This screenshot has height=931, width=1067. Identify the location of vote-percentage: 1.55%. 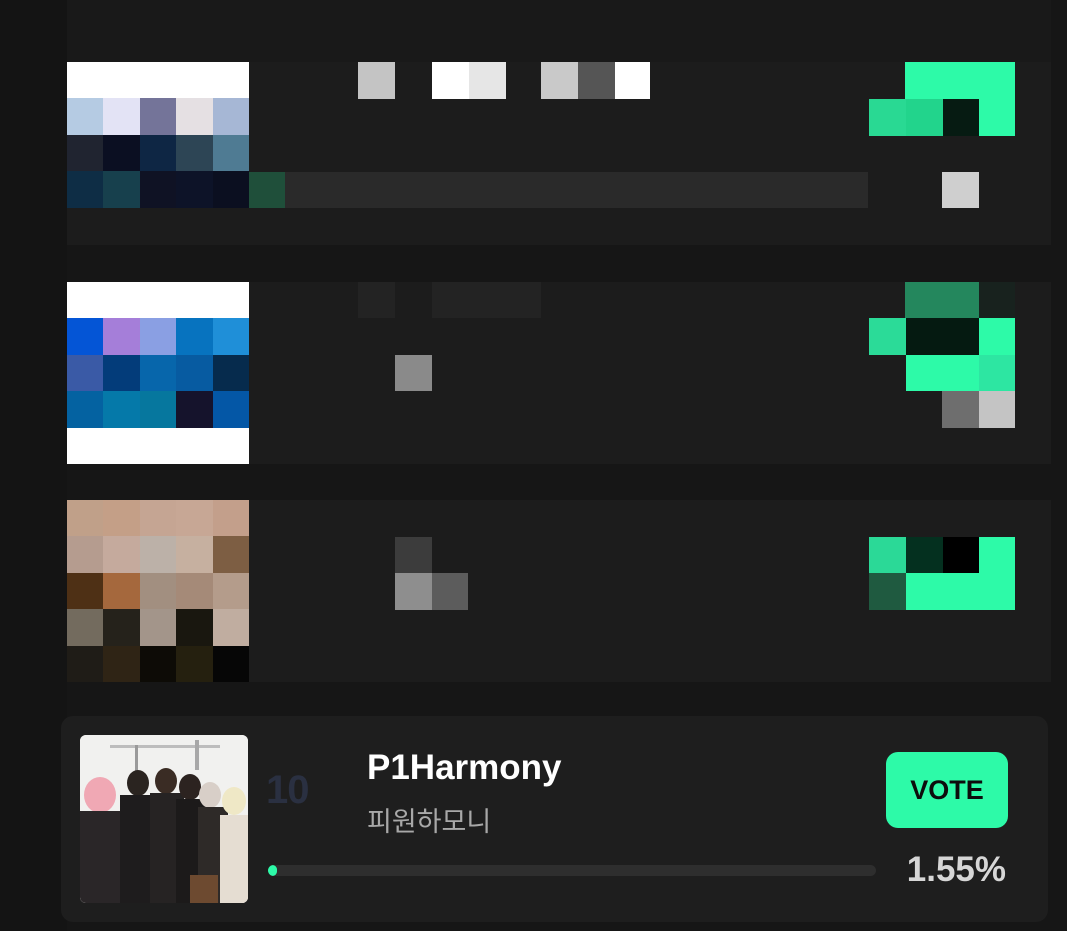
(956, 869).